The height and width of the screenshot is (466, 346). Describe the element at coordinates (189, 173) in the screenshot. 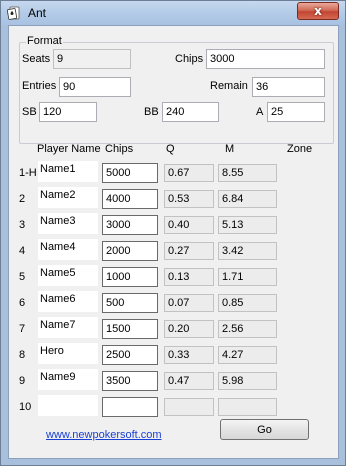

I see `q-value: 0.67` at that location.